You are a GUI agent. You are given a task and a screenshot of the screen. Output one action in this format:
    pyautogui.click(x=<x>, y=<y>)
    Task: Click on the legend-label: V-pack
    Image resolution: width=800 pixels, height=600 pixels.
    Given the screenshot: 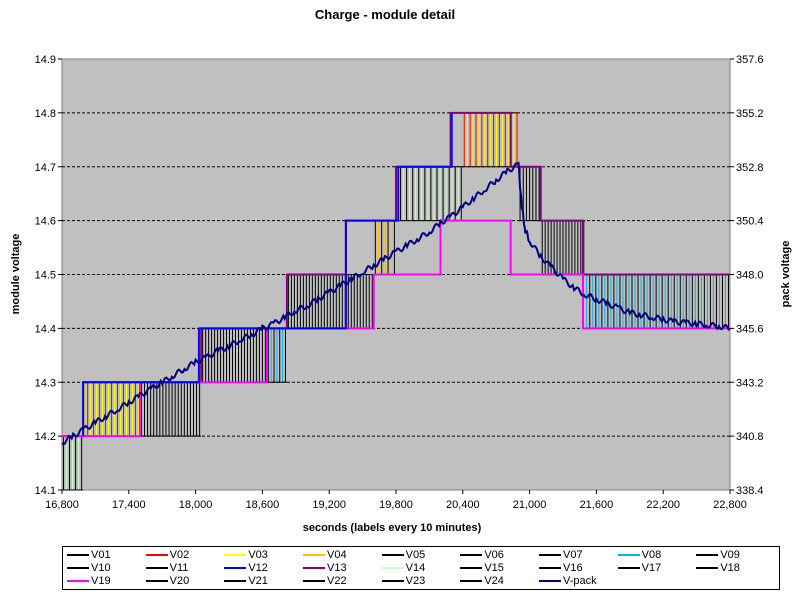 What is the action you would take?
    pyautogui.click(x=579, y=581)
    